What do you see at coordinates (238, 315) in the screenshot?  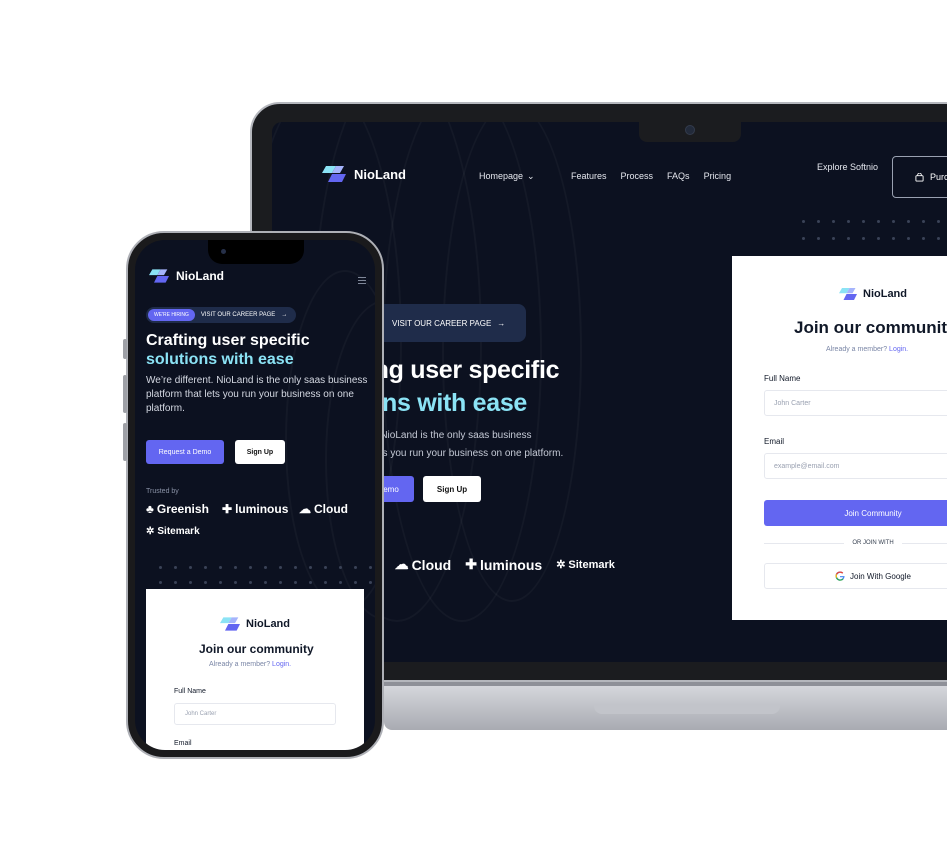 I see `career-link-label: VISIT OUR CAREER PAGE` at bounding box center [238, 315].